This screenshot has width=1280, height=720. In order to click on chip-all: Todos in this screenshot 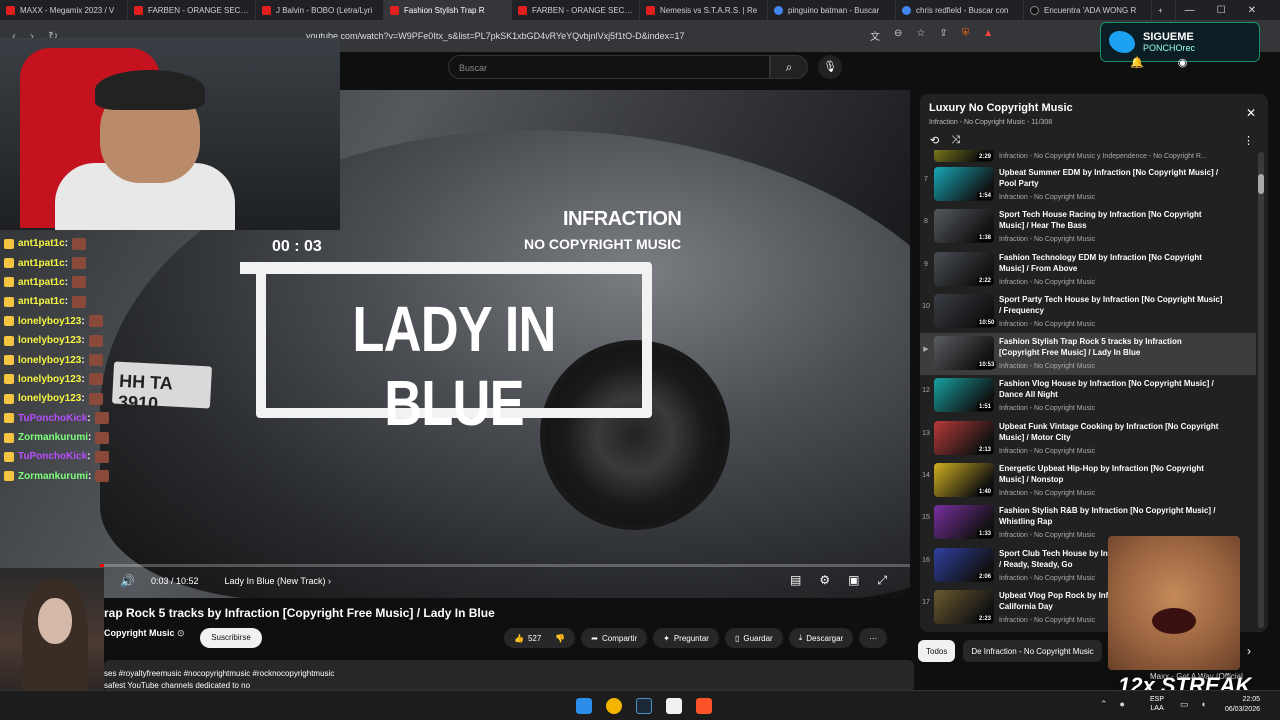, I will do `click(937, 651)`.